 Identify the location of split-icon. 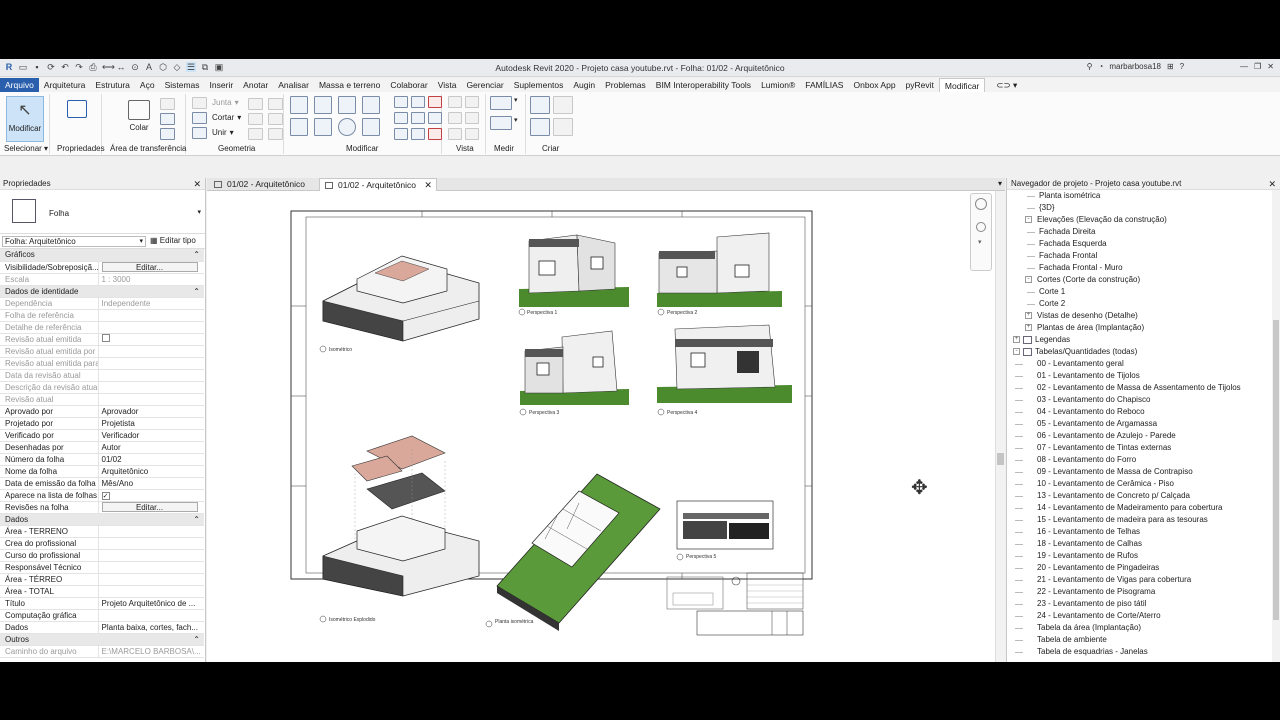
(401, 102).